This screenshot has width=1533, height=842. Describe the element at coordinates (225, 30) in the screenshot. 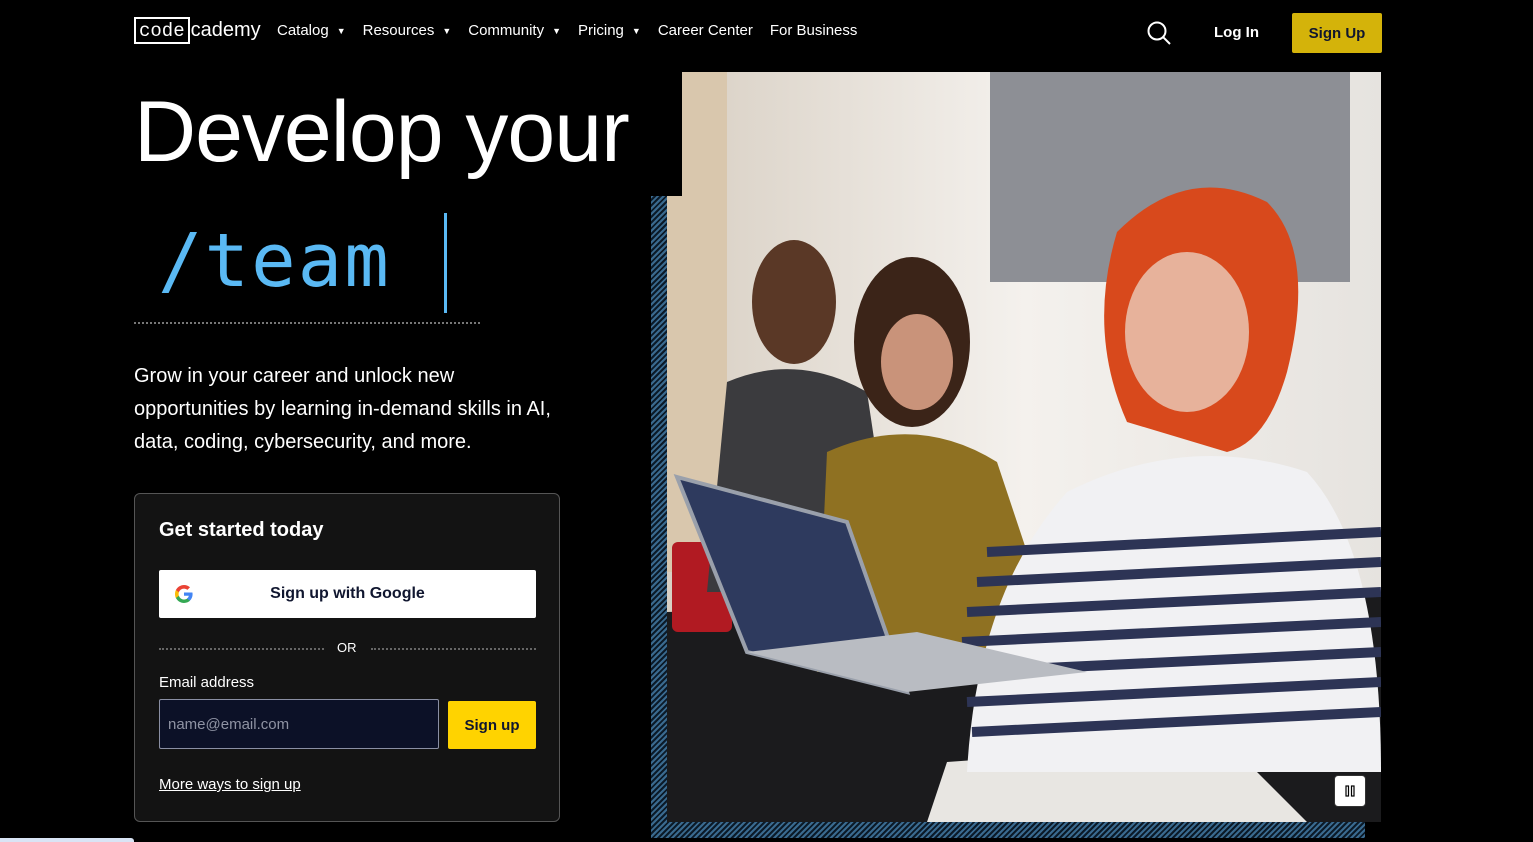

I see `logo-cademy-text: cademy` at that location.